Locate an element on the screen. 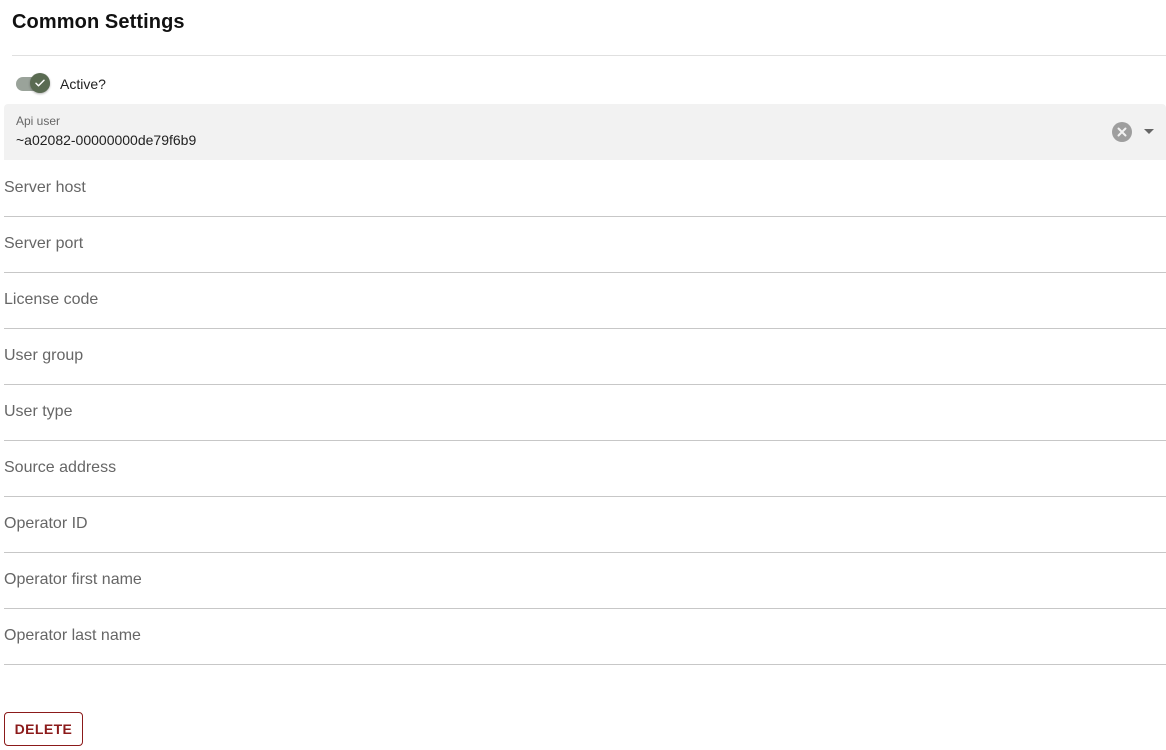 This screenshot has height=750, width=1166. title-divider is located at coordinates (589, 55).